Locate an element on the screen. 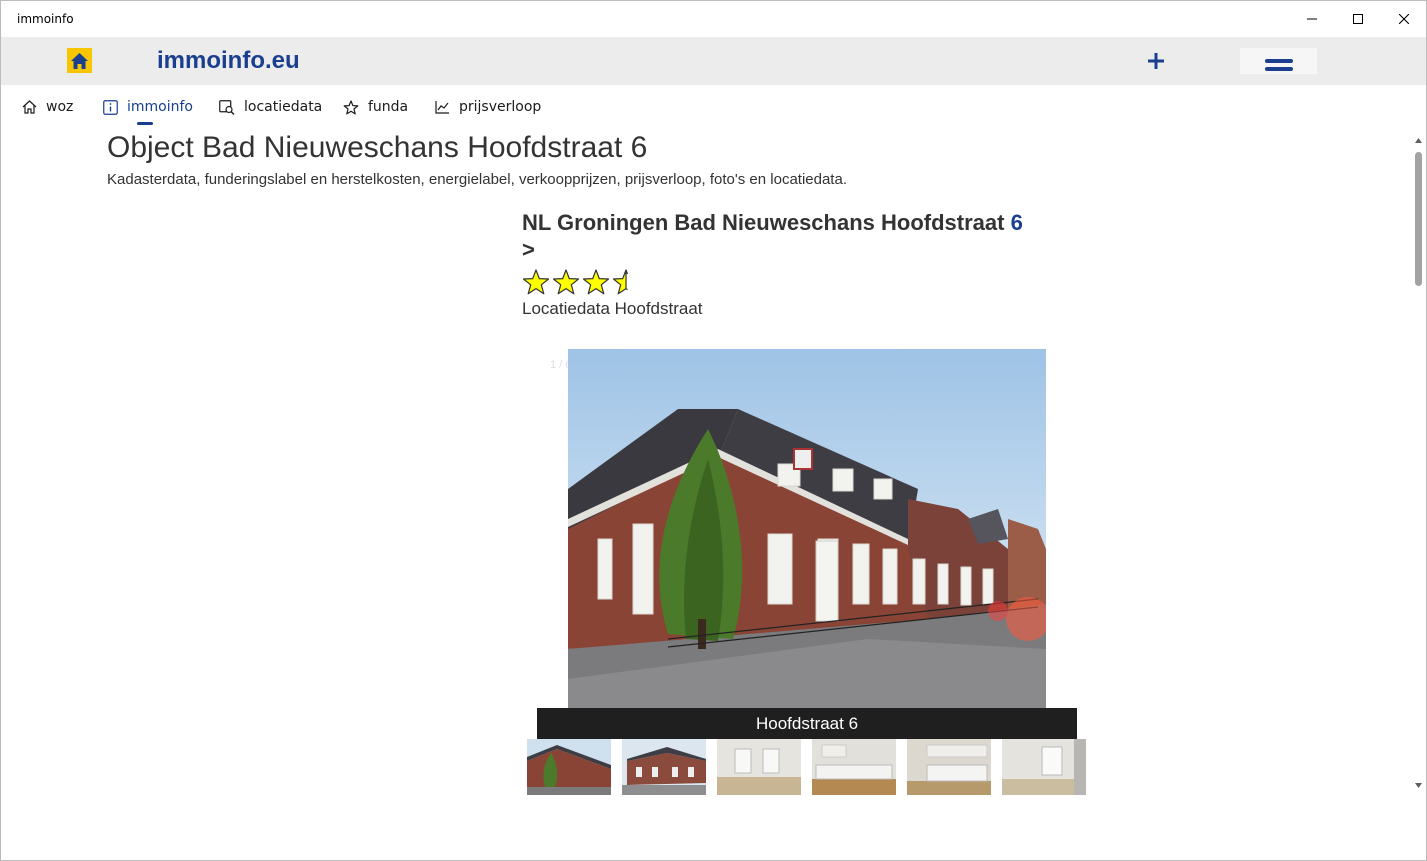 This screenshot has width=1427, height=861. main-house-photo is located at coordinates (807, 529).